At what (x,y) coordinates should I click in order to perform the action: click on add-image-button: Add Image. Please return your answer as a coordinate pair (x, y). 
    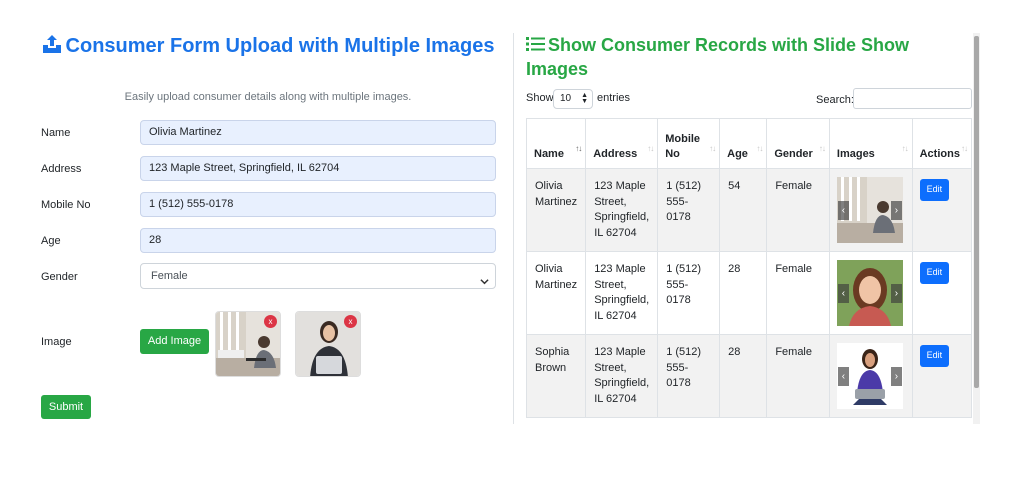
    Looking at the image, I should click on (174, 341).